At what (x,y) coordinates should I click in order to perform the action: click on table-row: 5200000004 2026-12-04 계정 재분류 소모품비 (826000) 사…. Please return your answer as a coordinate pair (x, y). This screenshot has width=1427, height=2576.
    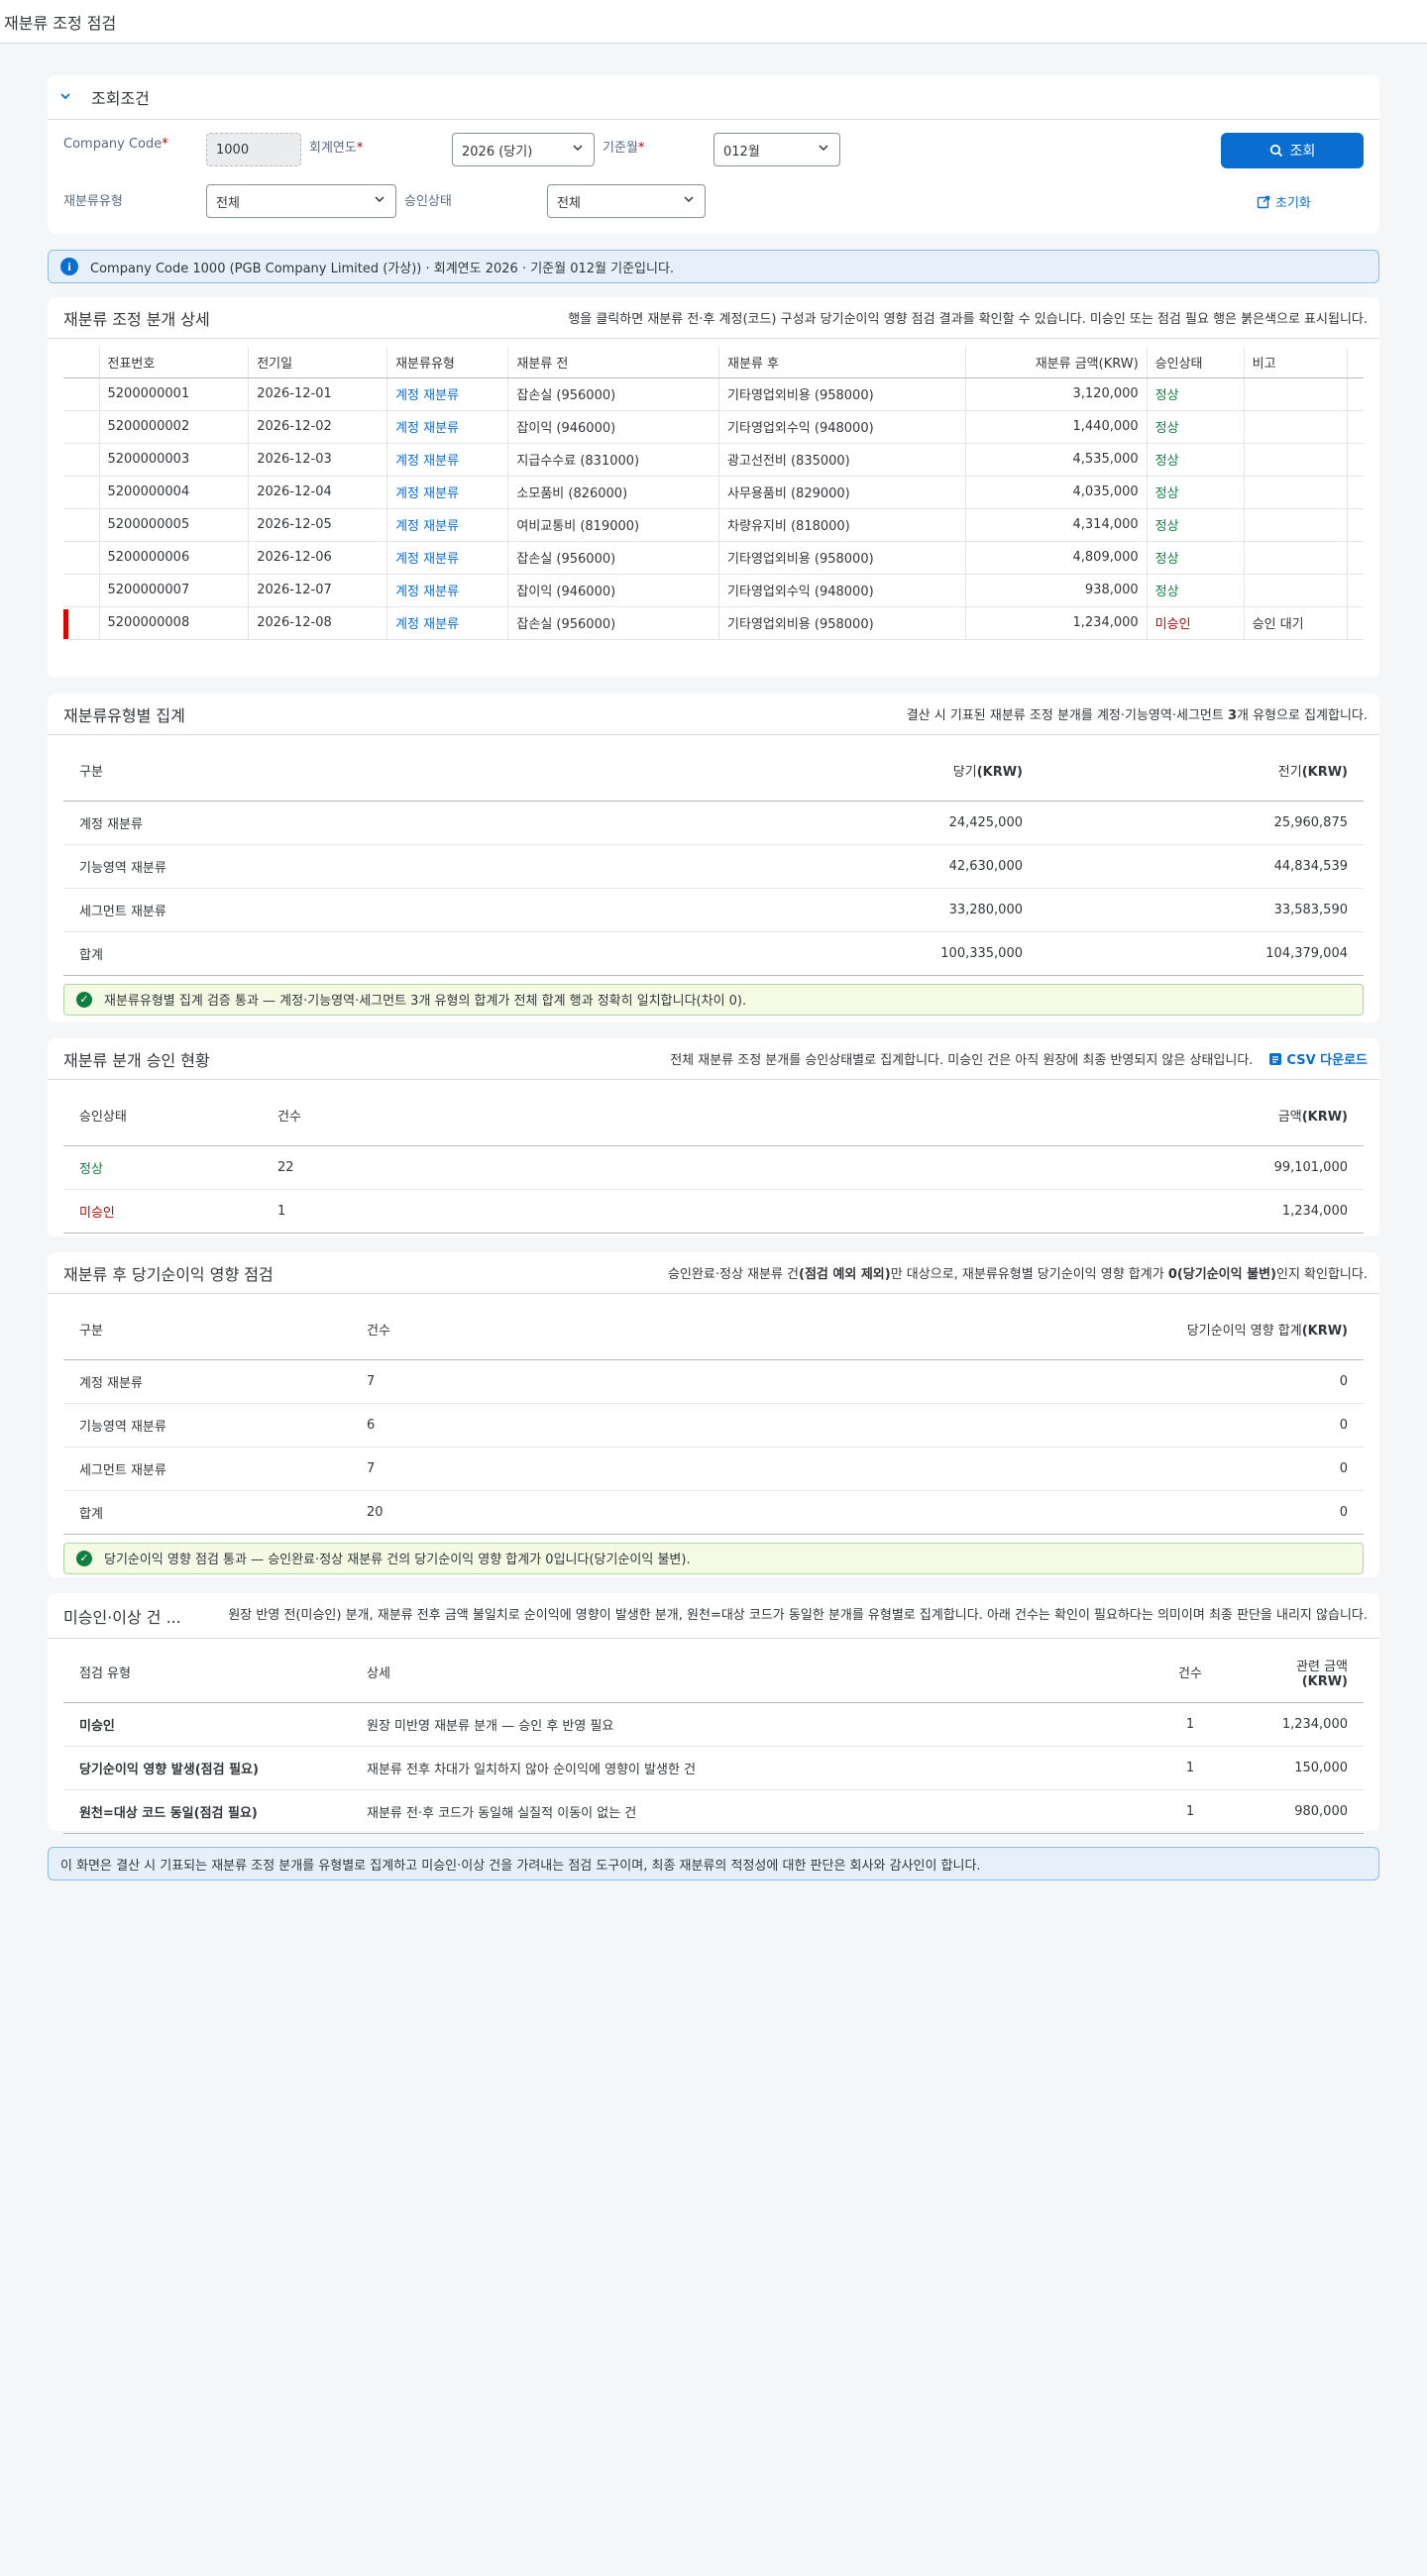
    Looking at the image, I should click on (713, 492).